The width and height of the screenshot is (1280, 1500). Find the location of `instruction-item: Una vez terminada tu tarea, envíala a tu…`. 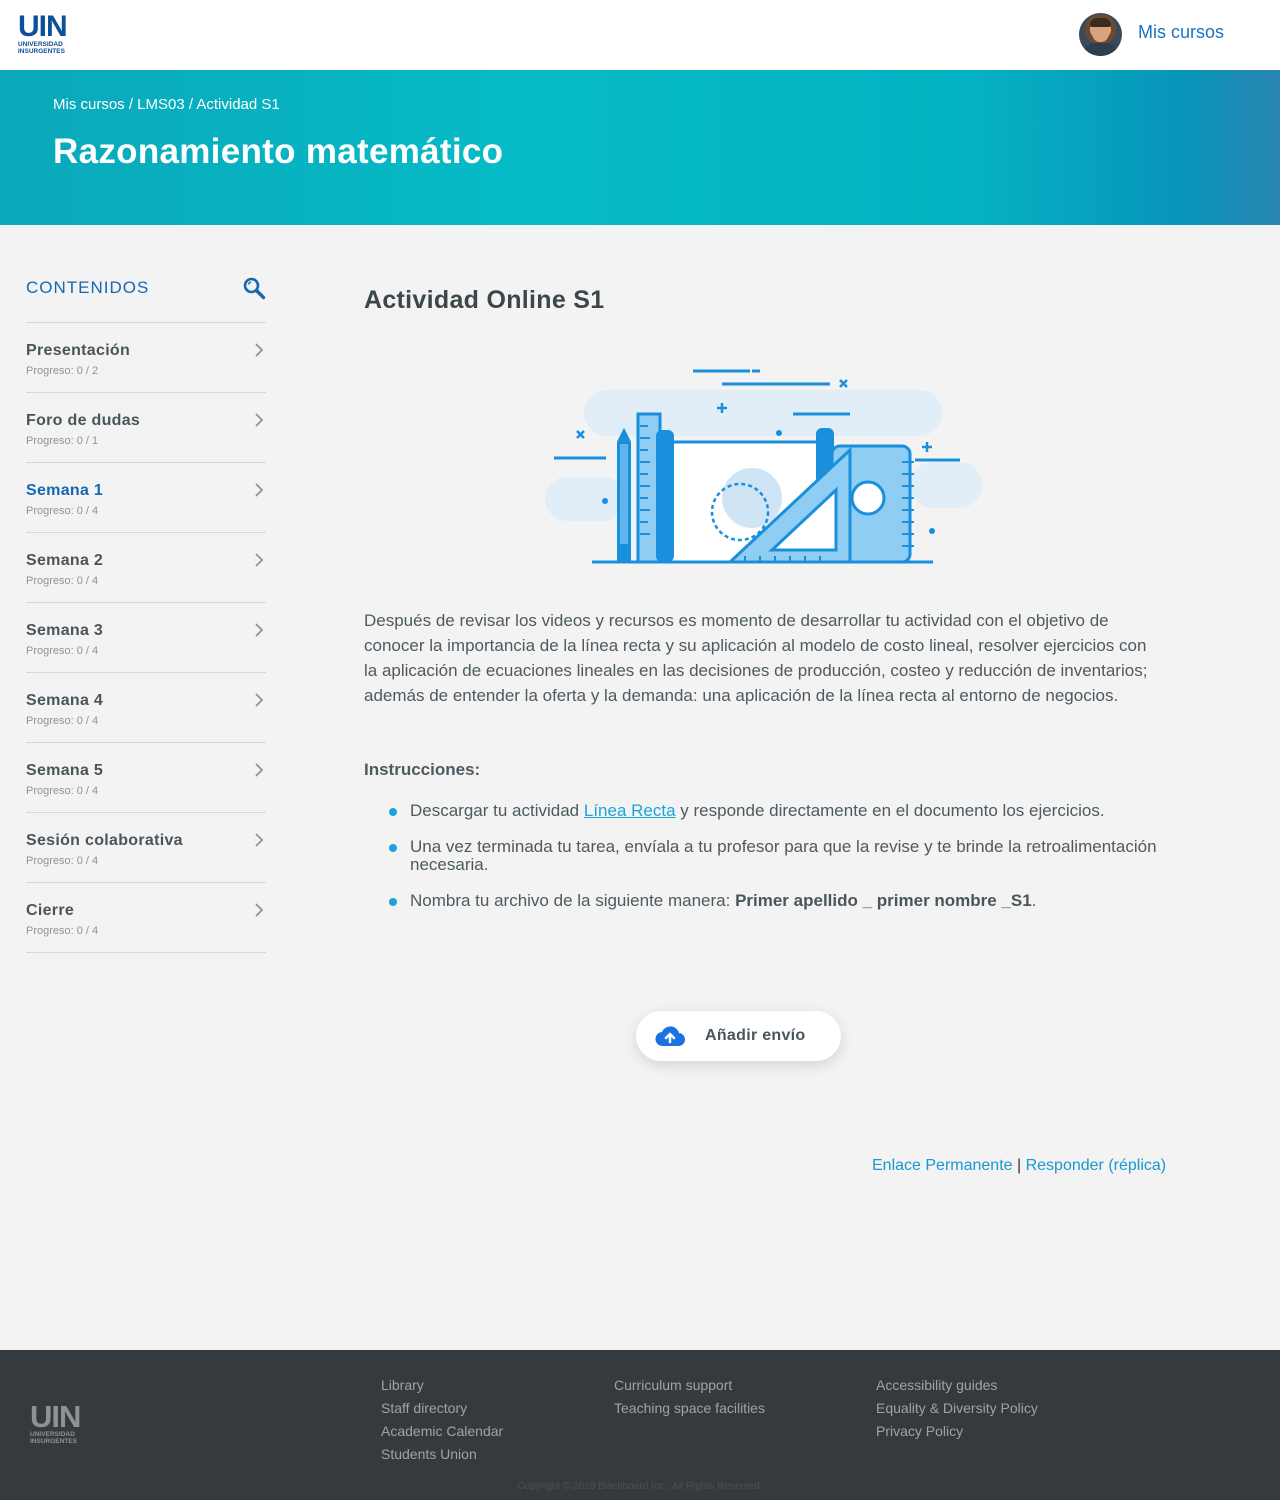

instruction-item: Una vez terminada tu tarea, envíala a tu… is located at coordinates (779, 856).